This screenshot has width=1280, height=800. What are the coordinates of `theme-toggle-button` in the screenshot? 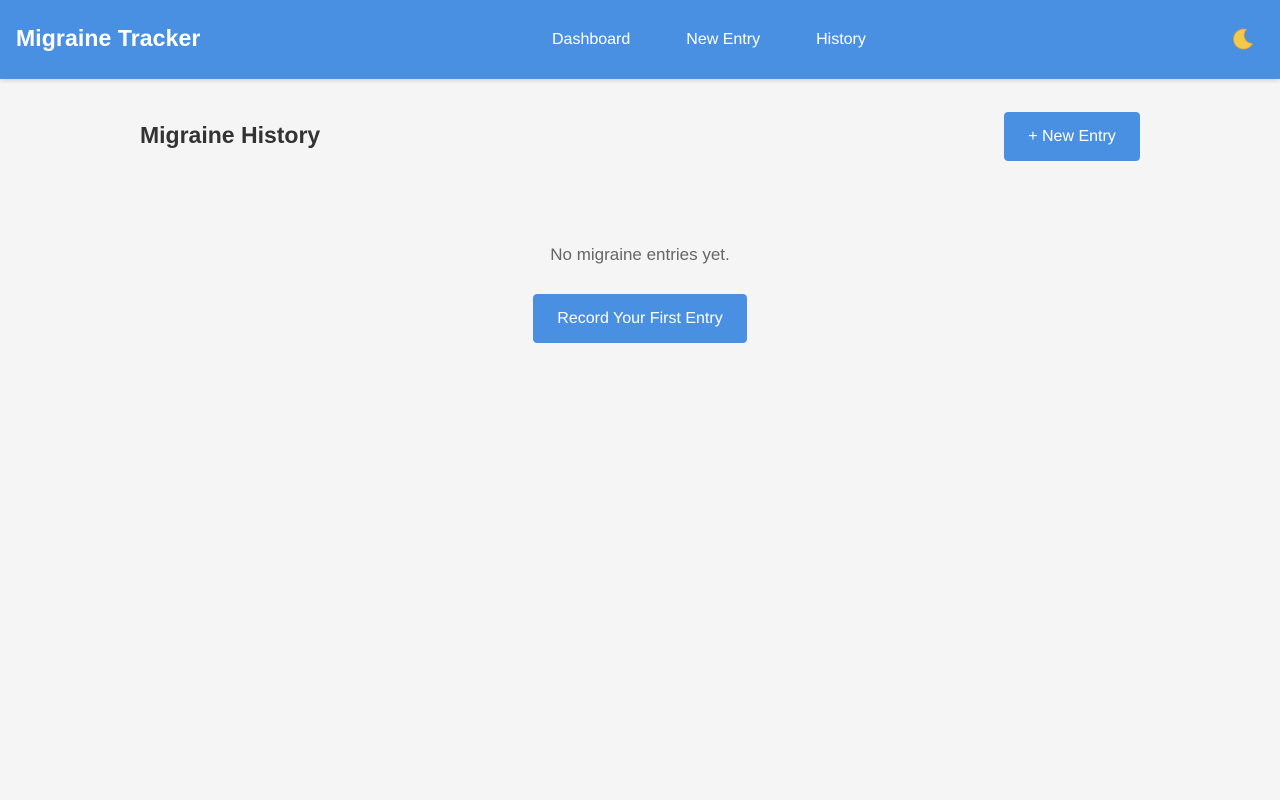 It's located at (1243, 39).